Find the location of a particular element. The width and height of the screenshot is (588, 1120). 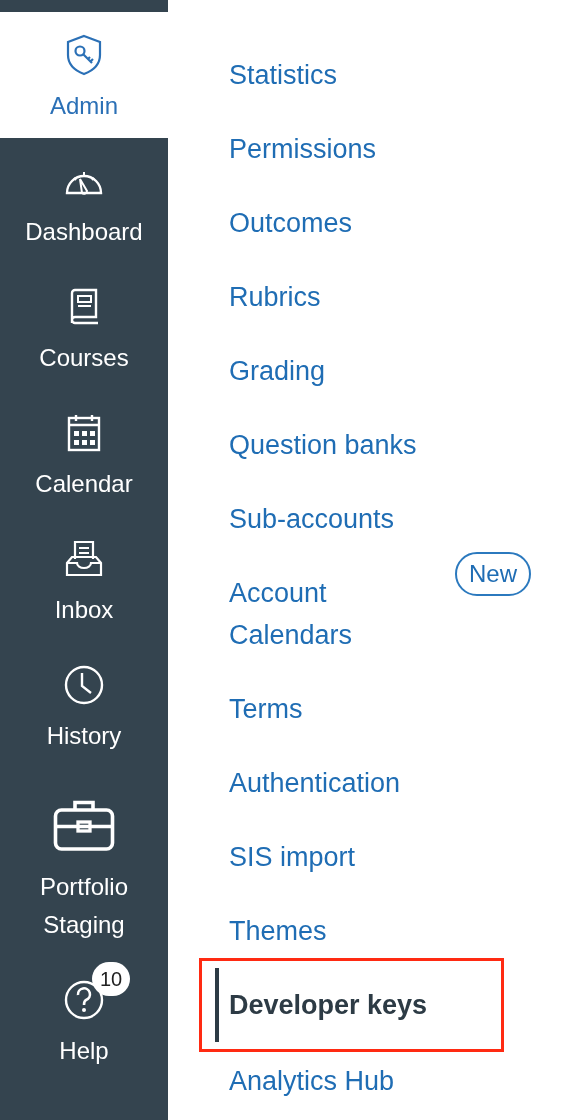

global-nav-item: History is located at coordinates (84, 705).